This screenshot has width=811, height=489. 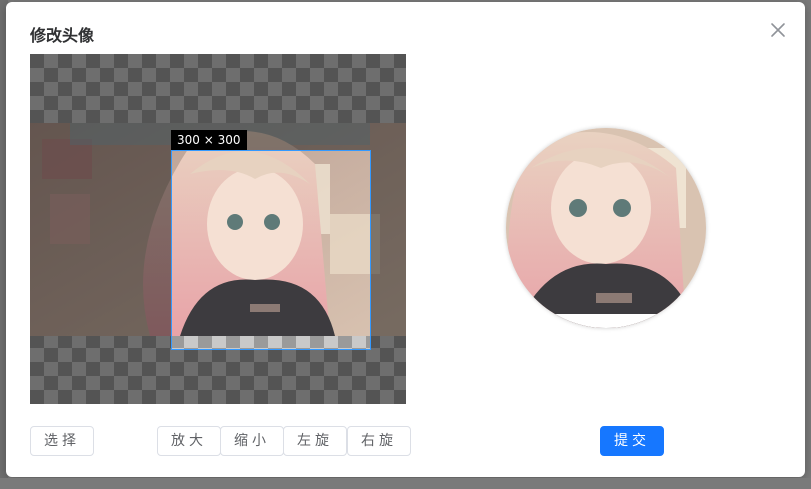 I want to click on page-backdrop-bottom, so click(x=405, y=483).